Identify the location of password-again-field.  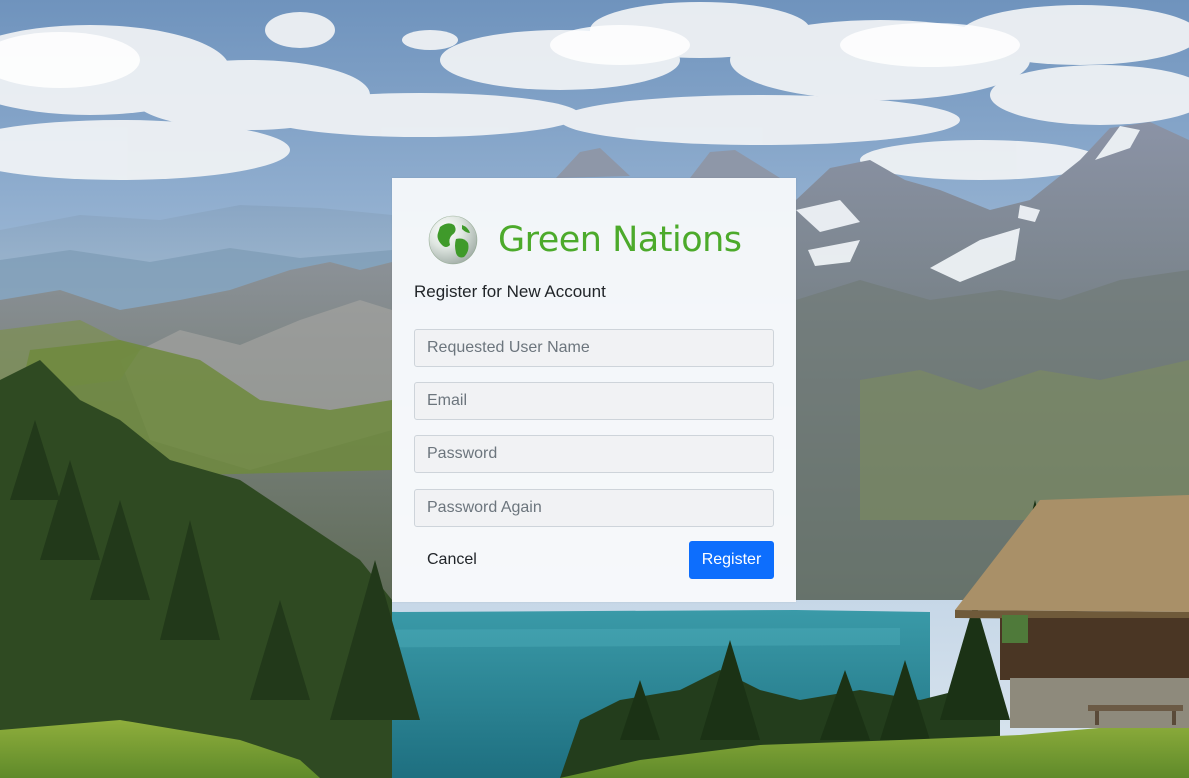
(594, 508).